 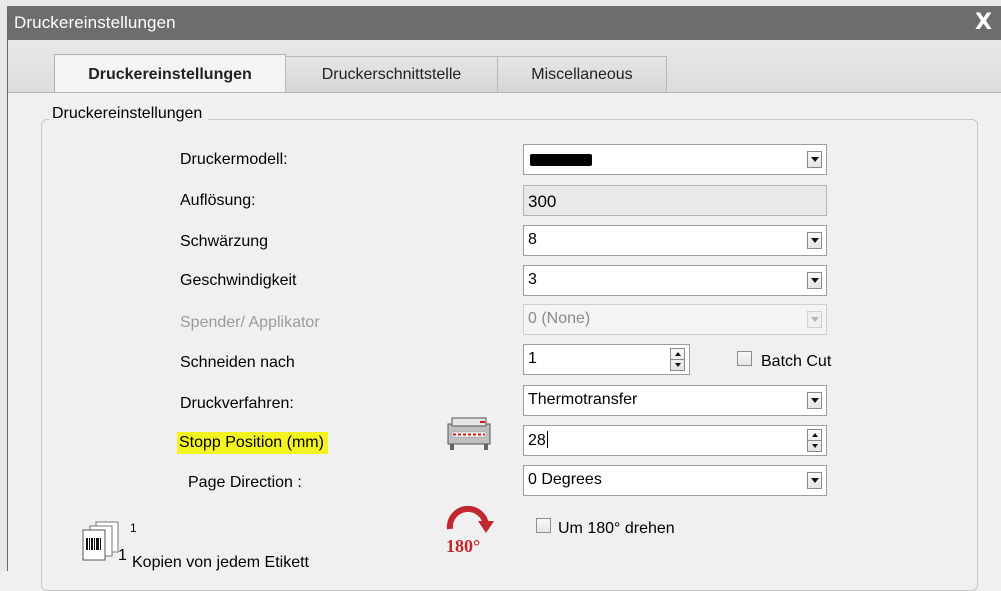 I want to click on cut-after-spinner, so click(x=677, y=359).